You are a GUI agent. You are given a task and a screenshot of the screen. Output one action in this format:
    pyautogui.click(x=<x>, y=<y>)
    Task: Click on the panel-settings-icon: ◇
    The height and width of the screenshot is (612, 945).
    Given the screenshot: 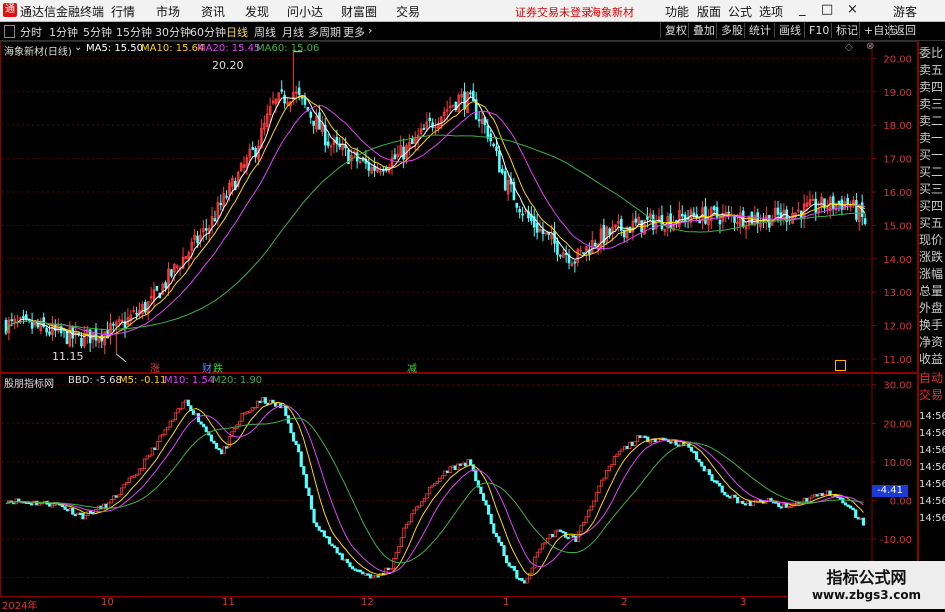 What is the action you would take?
    pyautogui.click(x=849, y=47)
    